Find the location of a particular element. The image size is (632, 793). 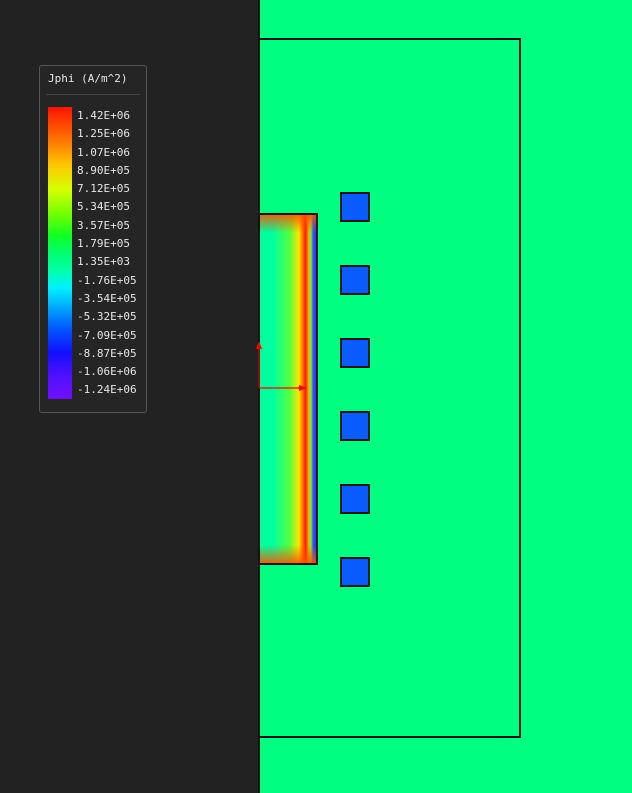

symmetry-axis is located at coordinates (259, 396).